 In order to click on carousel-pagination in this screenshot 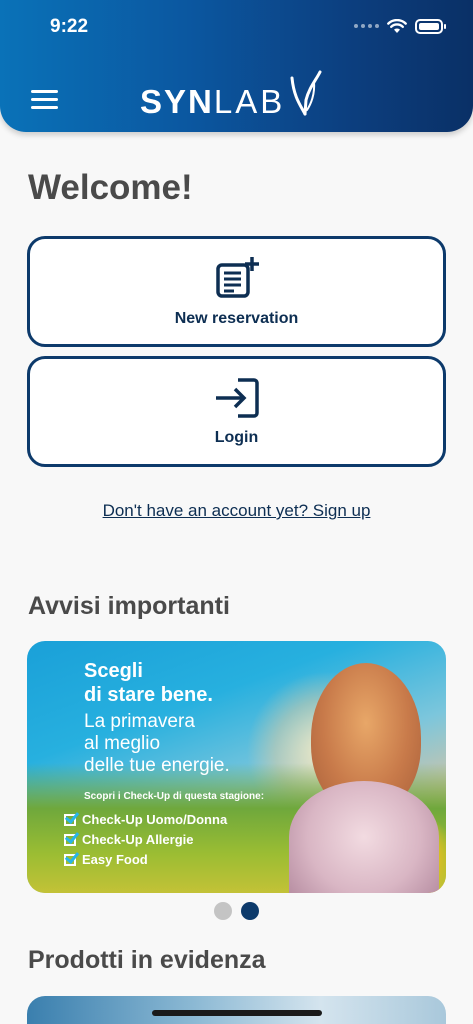, I will do `click(236, 911)`.